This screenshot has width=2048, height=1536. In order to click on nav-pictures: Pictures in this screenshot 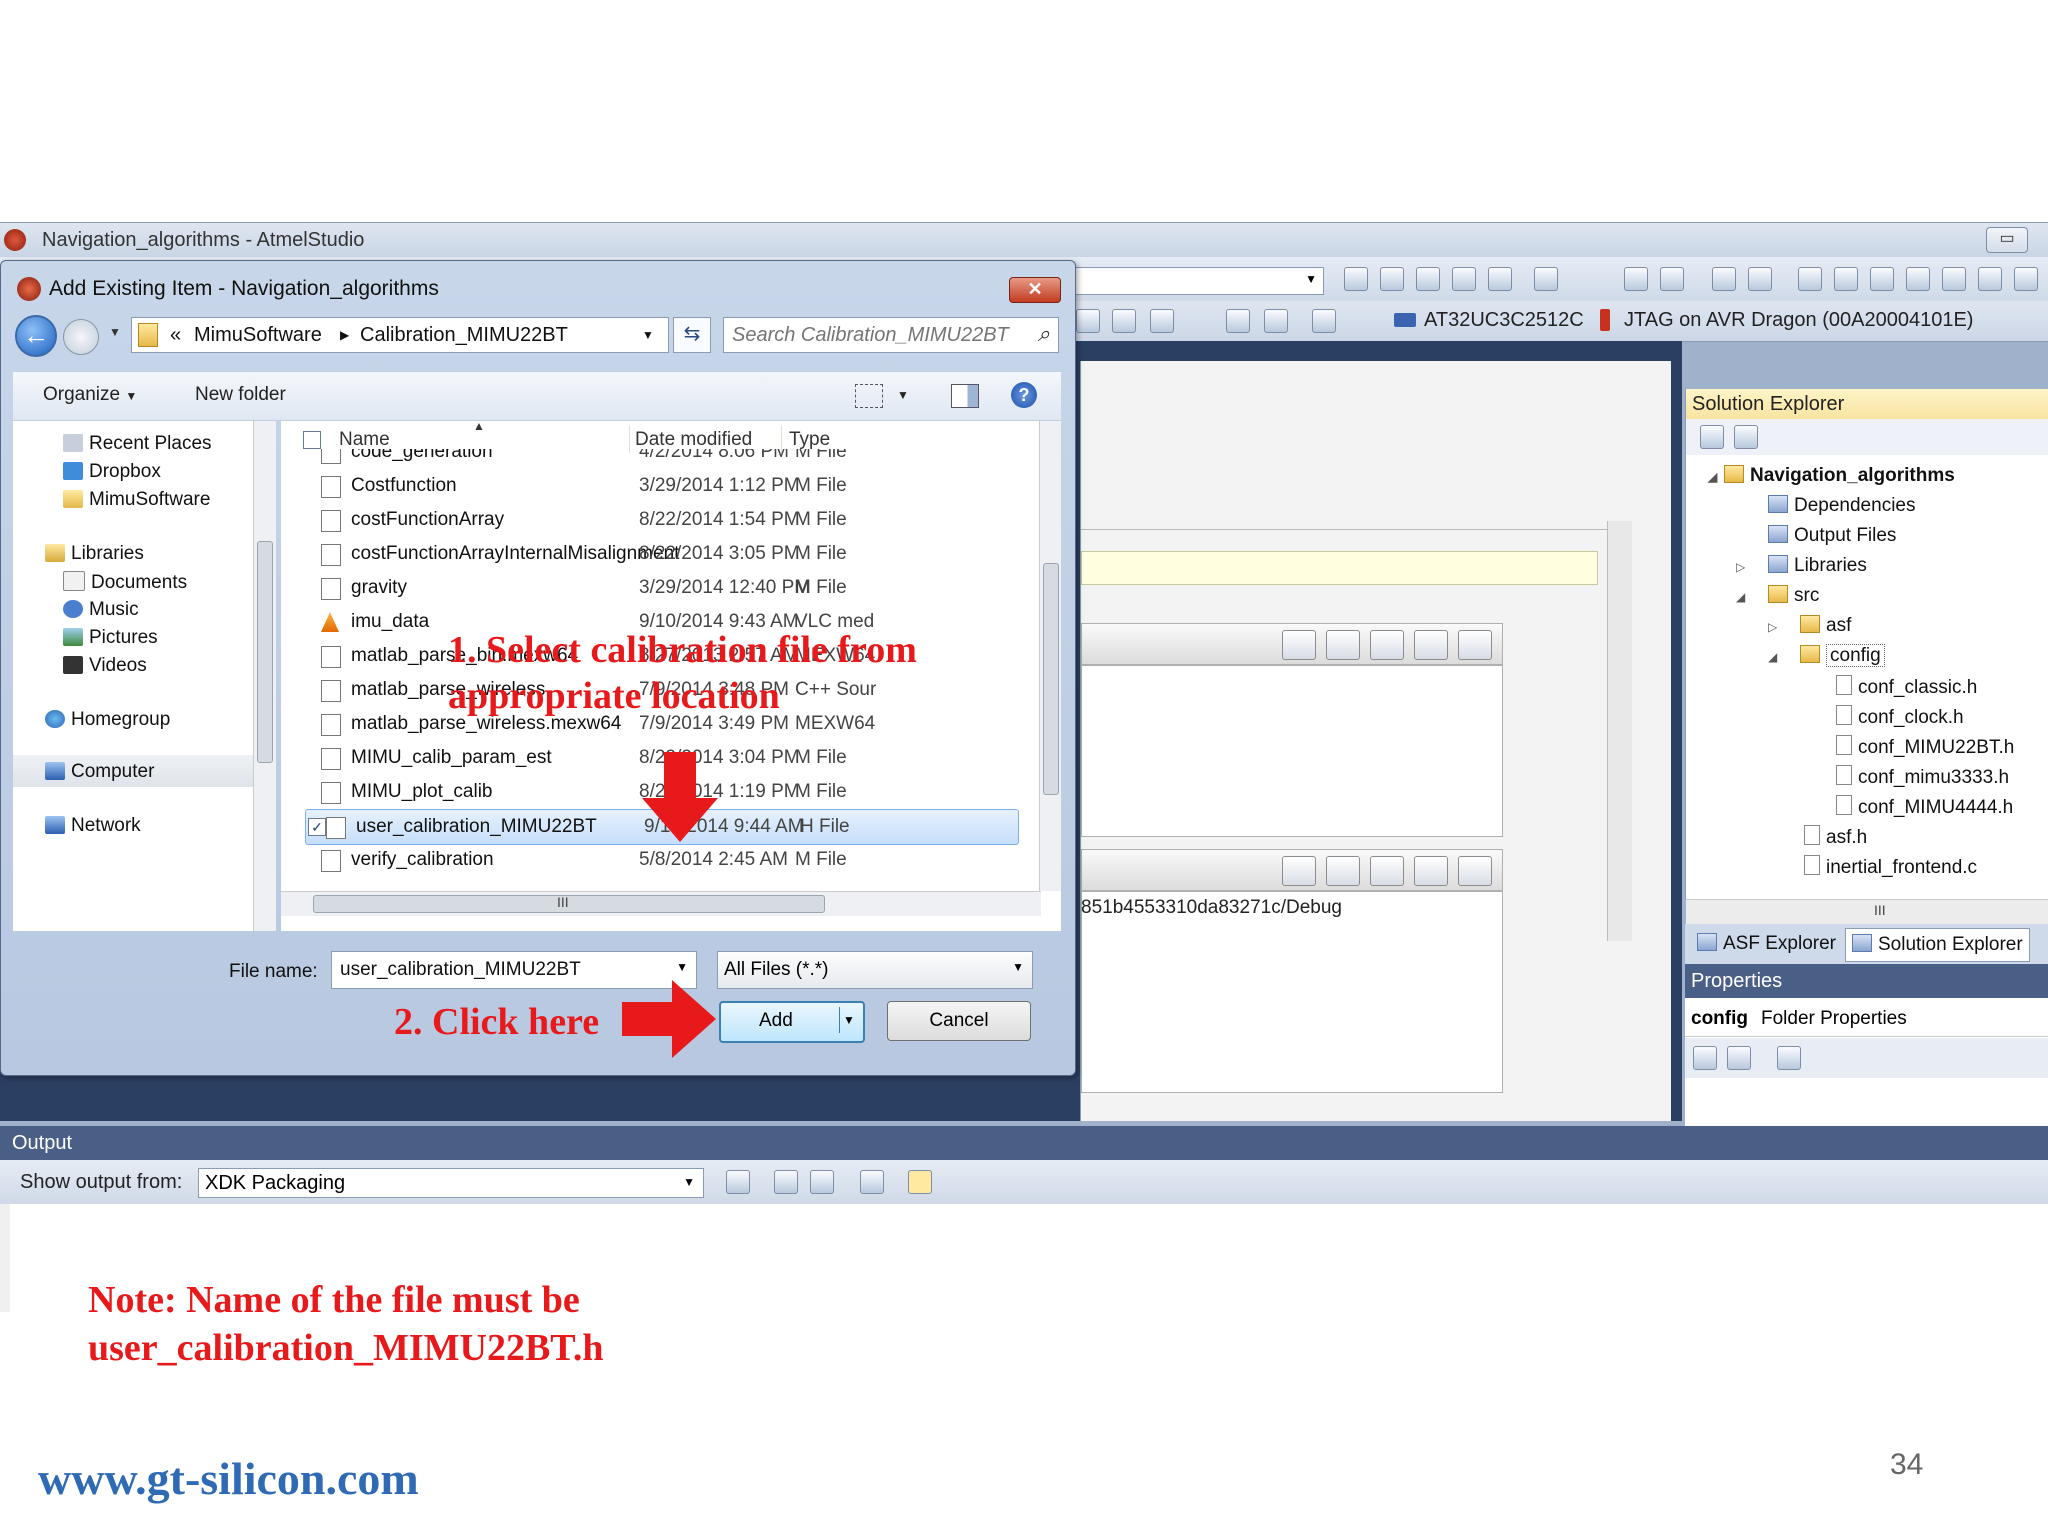, I will do `click(110, 638)`.